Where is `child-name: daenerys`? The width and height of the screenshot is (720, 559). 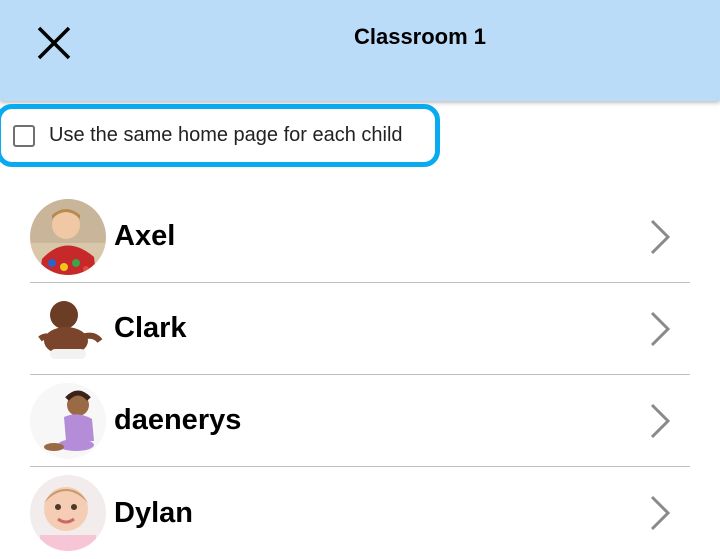
child-name: daenerys is located at coordinates (178, 420).